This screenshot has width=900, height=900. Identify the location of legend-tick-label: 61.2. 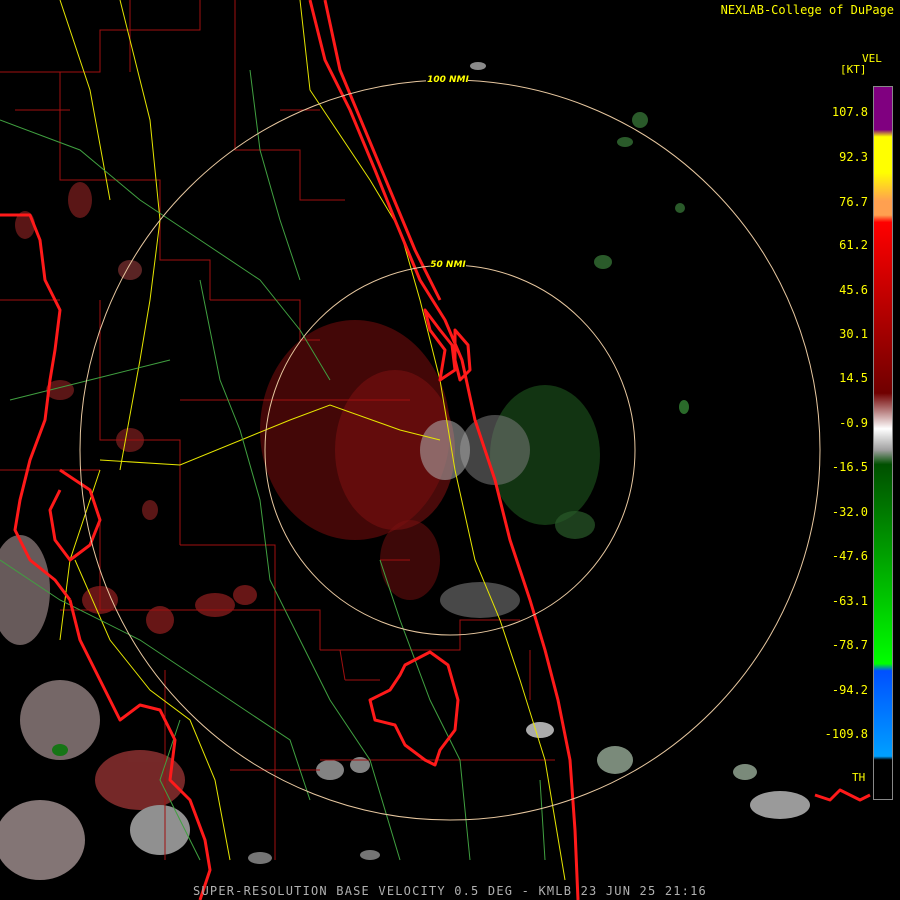
(853, 245).